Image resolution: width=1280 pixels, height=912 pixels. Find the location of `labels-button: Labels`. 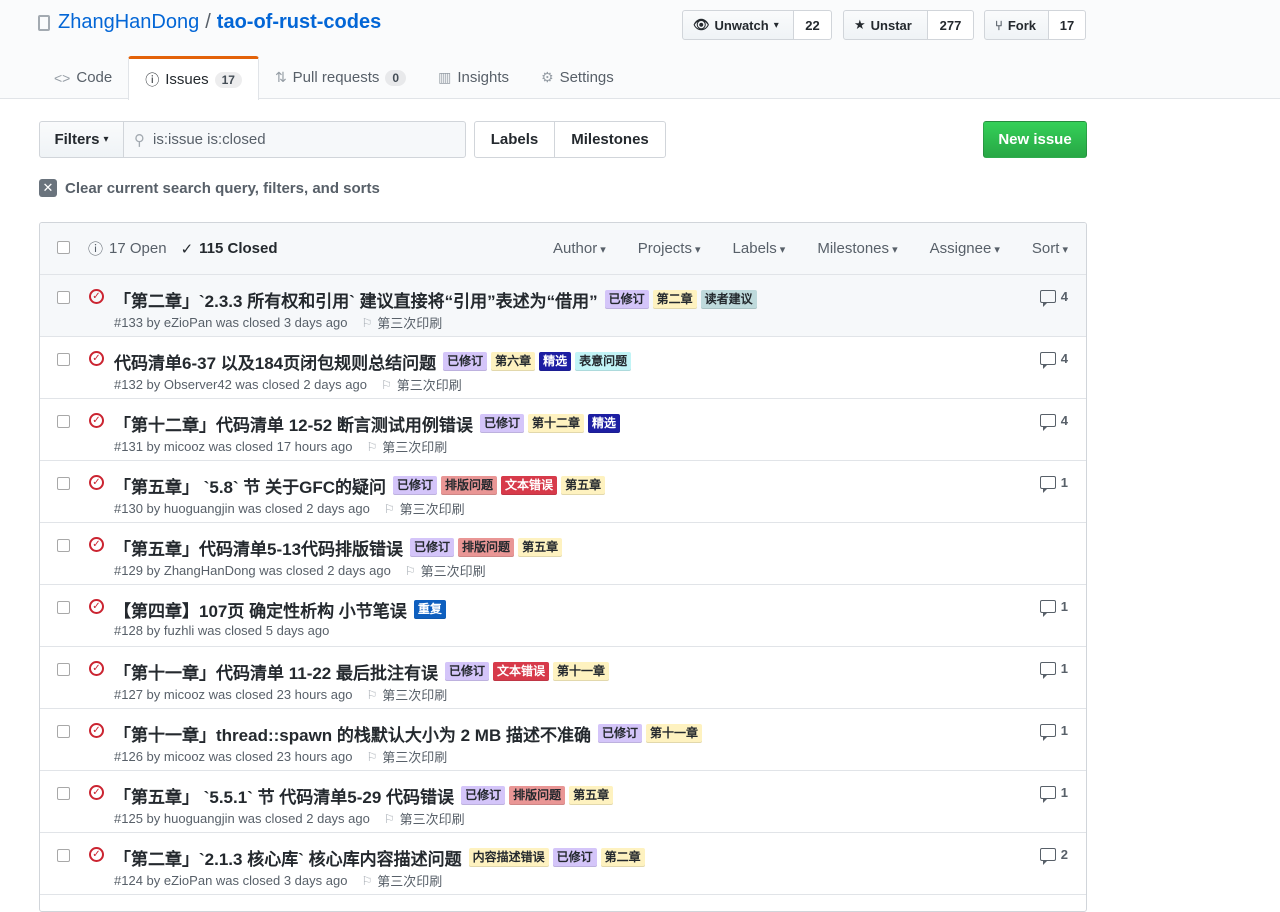

labels-button: Labels is located at coordinates (514, 139).